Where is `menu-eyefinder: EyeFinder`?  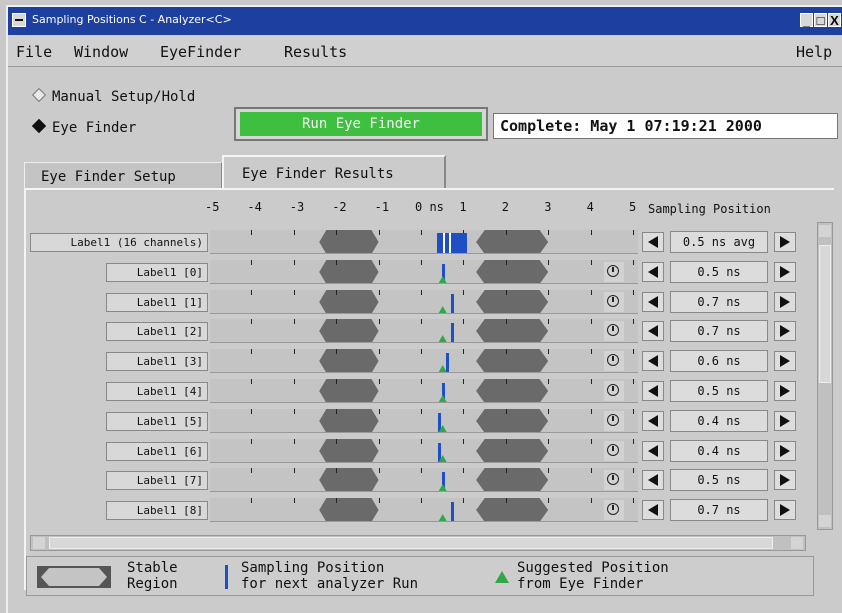
menu-eyefinder: EyeFinder is located at coordinates (200, 52).